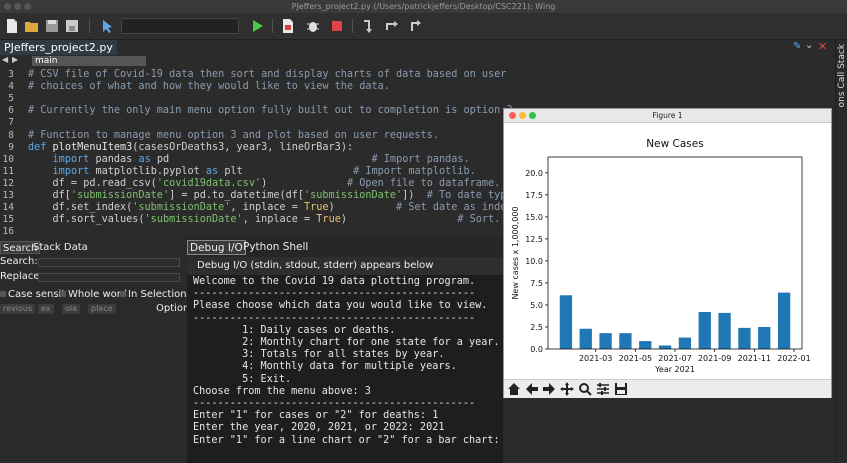  I want to click on file-tab: PJeffers_project2.py, so click(58, 47).